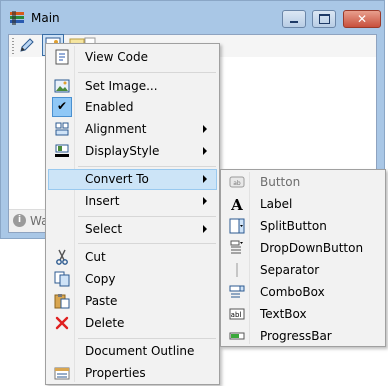 This screenshot has height=386, width=388. What do you see at coordinates (101, 301) in the screenshot?
I see `menu-item-label: Paste` at bounding box center [101, 301].